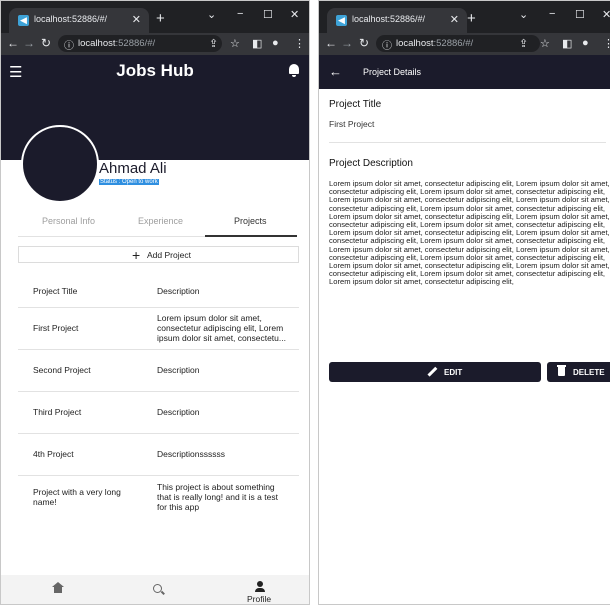  I want to click on project-title-heading: Project Title, so click(355, 104).